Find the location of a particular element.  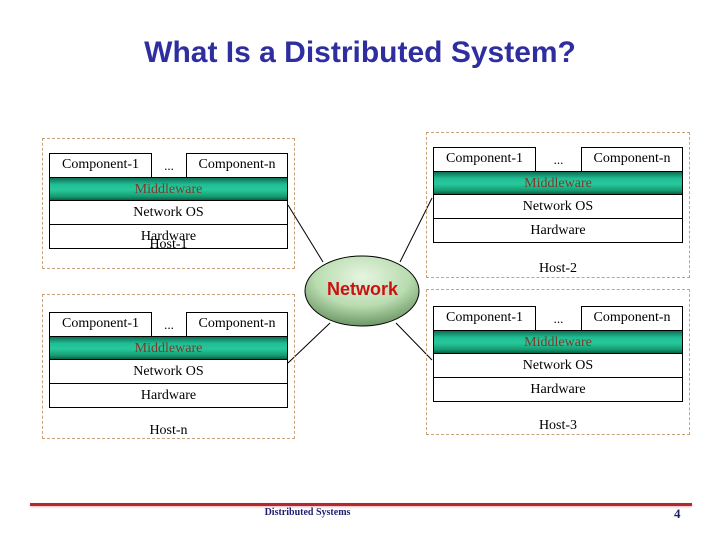

network-label: Network is located at coordinates (362, 289).